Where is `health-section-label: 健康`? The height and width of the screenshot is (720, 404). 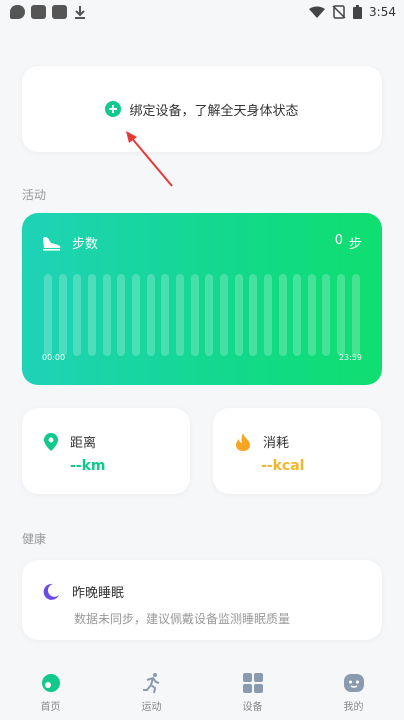 health-section-label: 健康 is located at coordinates (34, 539).